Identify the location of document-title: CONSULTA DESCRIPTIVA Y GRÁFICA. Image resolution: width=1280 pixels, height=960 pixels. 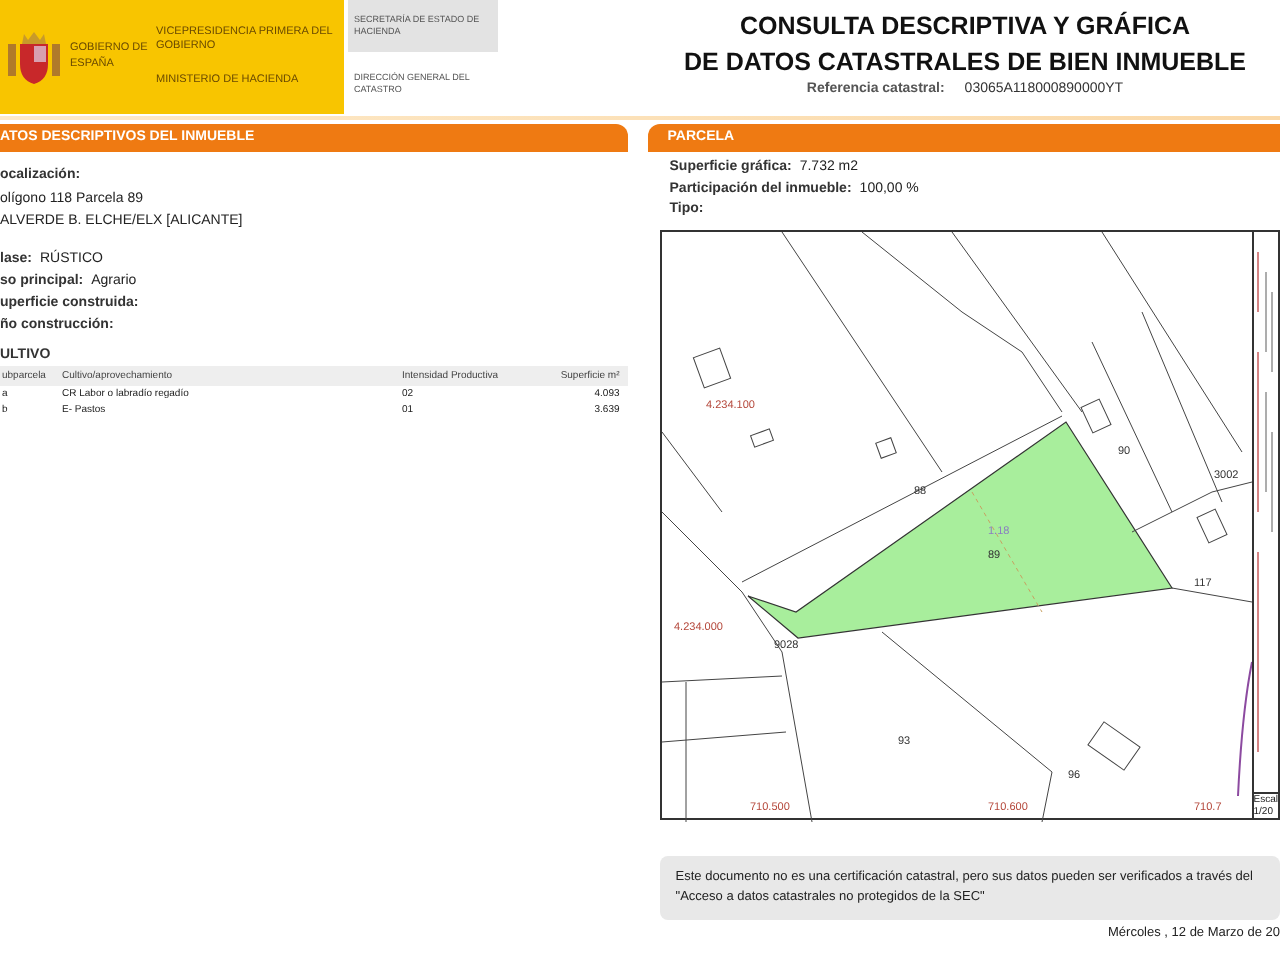
(964, 26).